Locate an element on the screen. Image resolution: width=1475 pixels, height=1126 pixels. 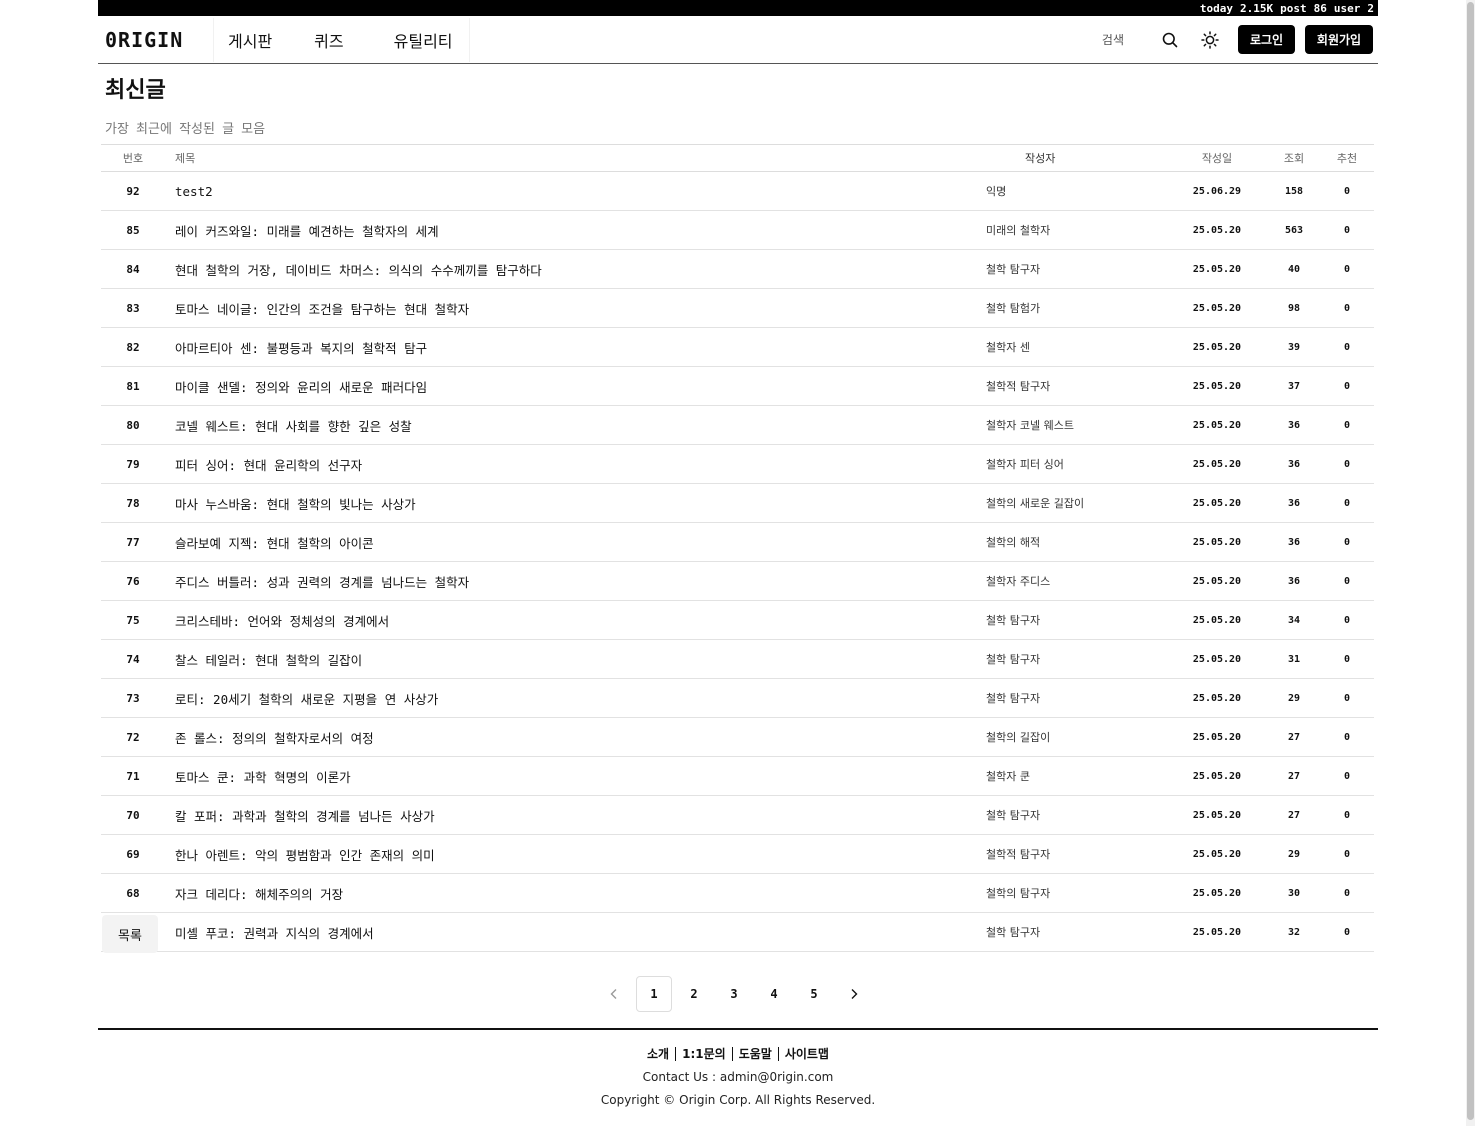
post-author: 철학자 주디스 is located at coordinates (1075, 581).